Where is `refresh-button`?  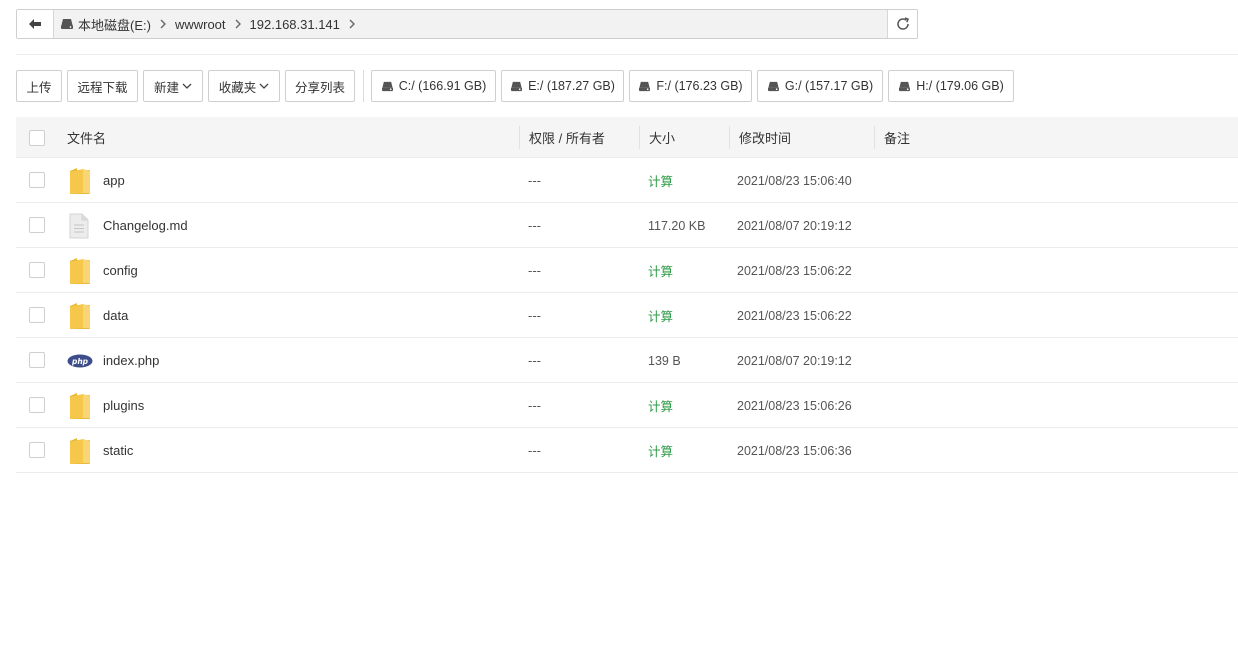
refresh-button is located at coordinates (902, 24).